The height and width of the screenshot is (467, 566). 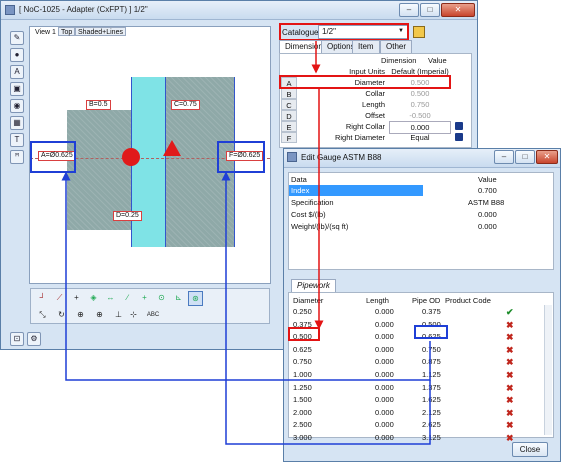 I want to click on camera-icon: ▣, so click(x=17, y=89).